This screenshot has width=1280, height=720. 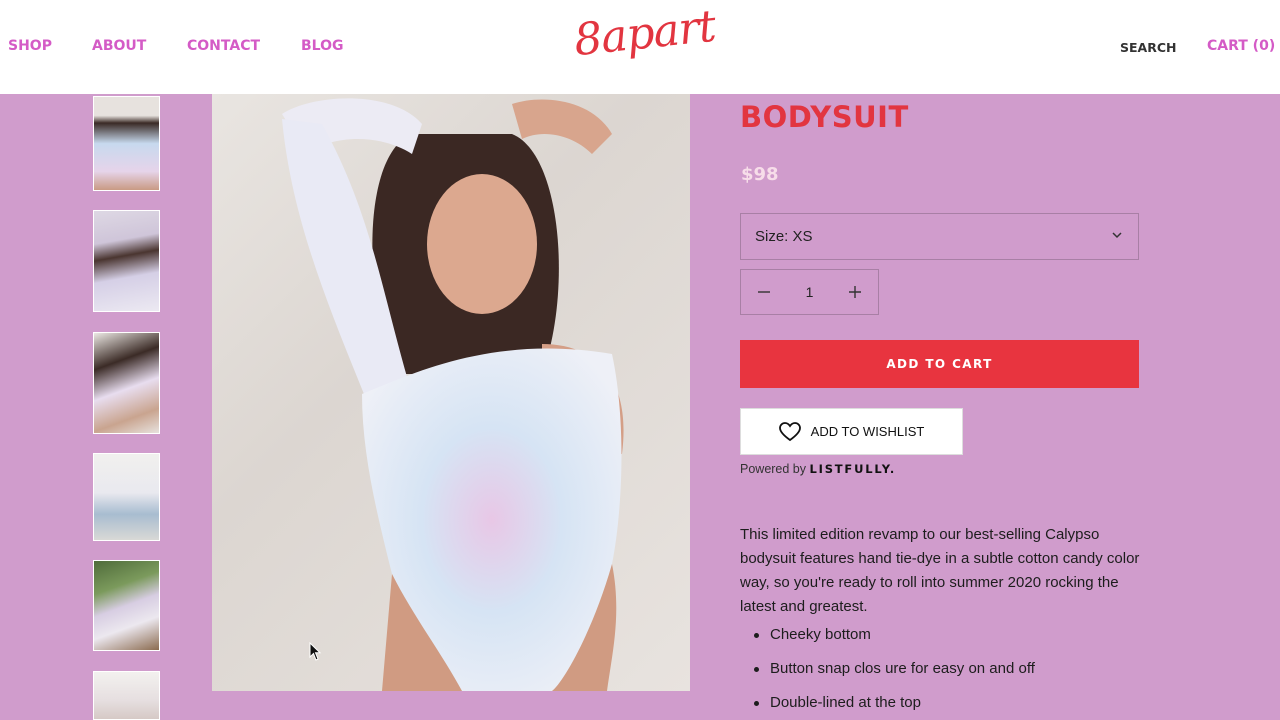 I want to click on powered-by: Powered by LISTFULLY., so click(x=818, y=469).